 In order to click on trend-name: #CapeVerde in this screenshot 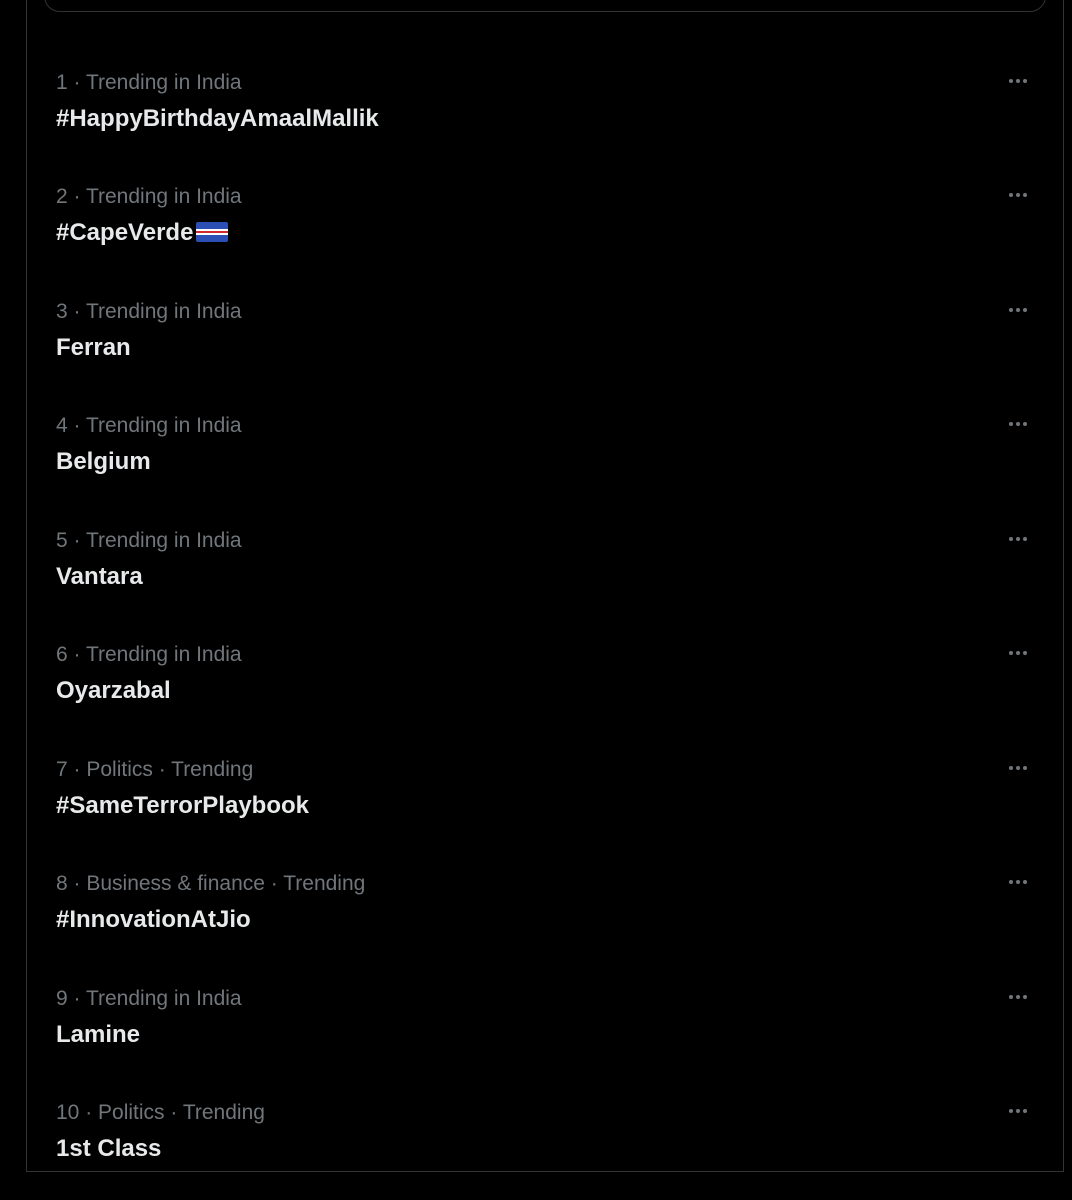, I will do `click(125, 232)`.